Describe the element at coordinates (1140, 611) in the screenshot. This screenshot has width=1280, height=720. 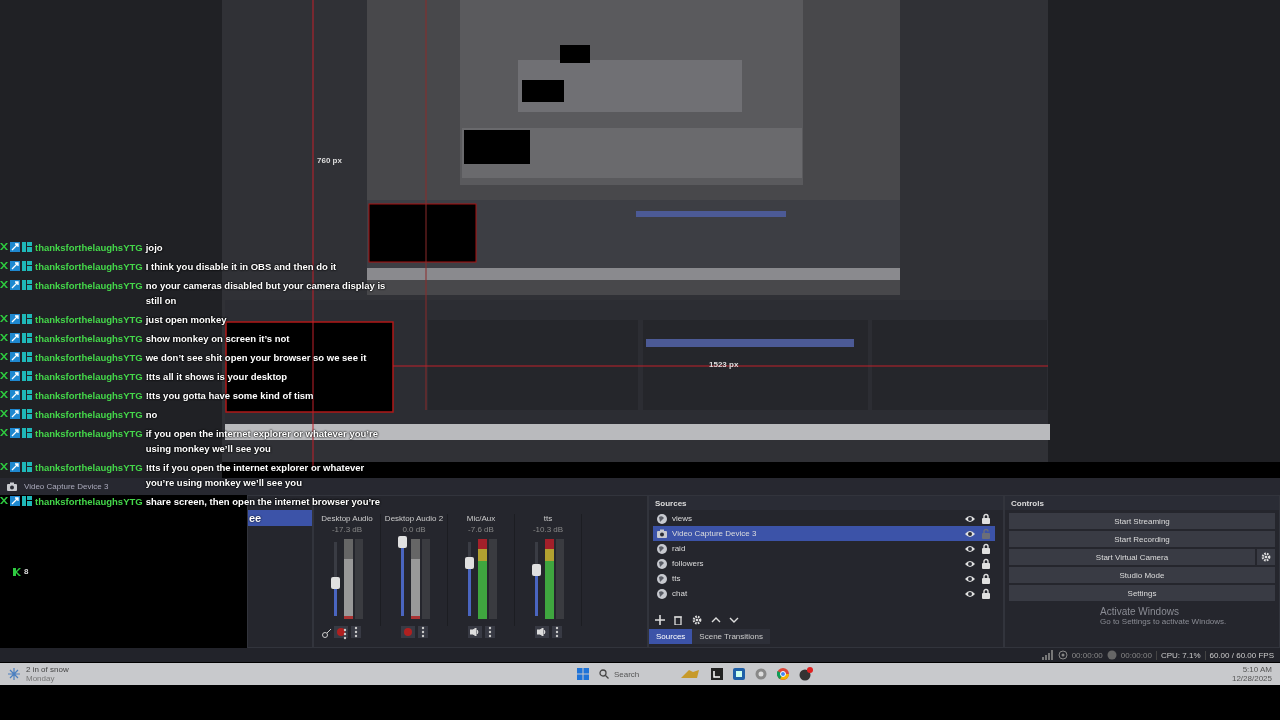
I see `activation-title: Activate Windows` at that location.